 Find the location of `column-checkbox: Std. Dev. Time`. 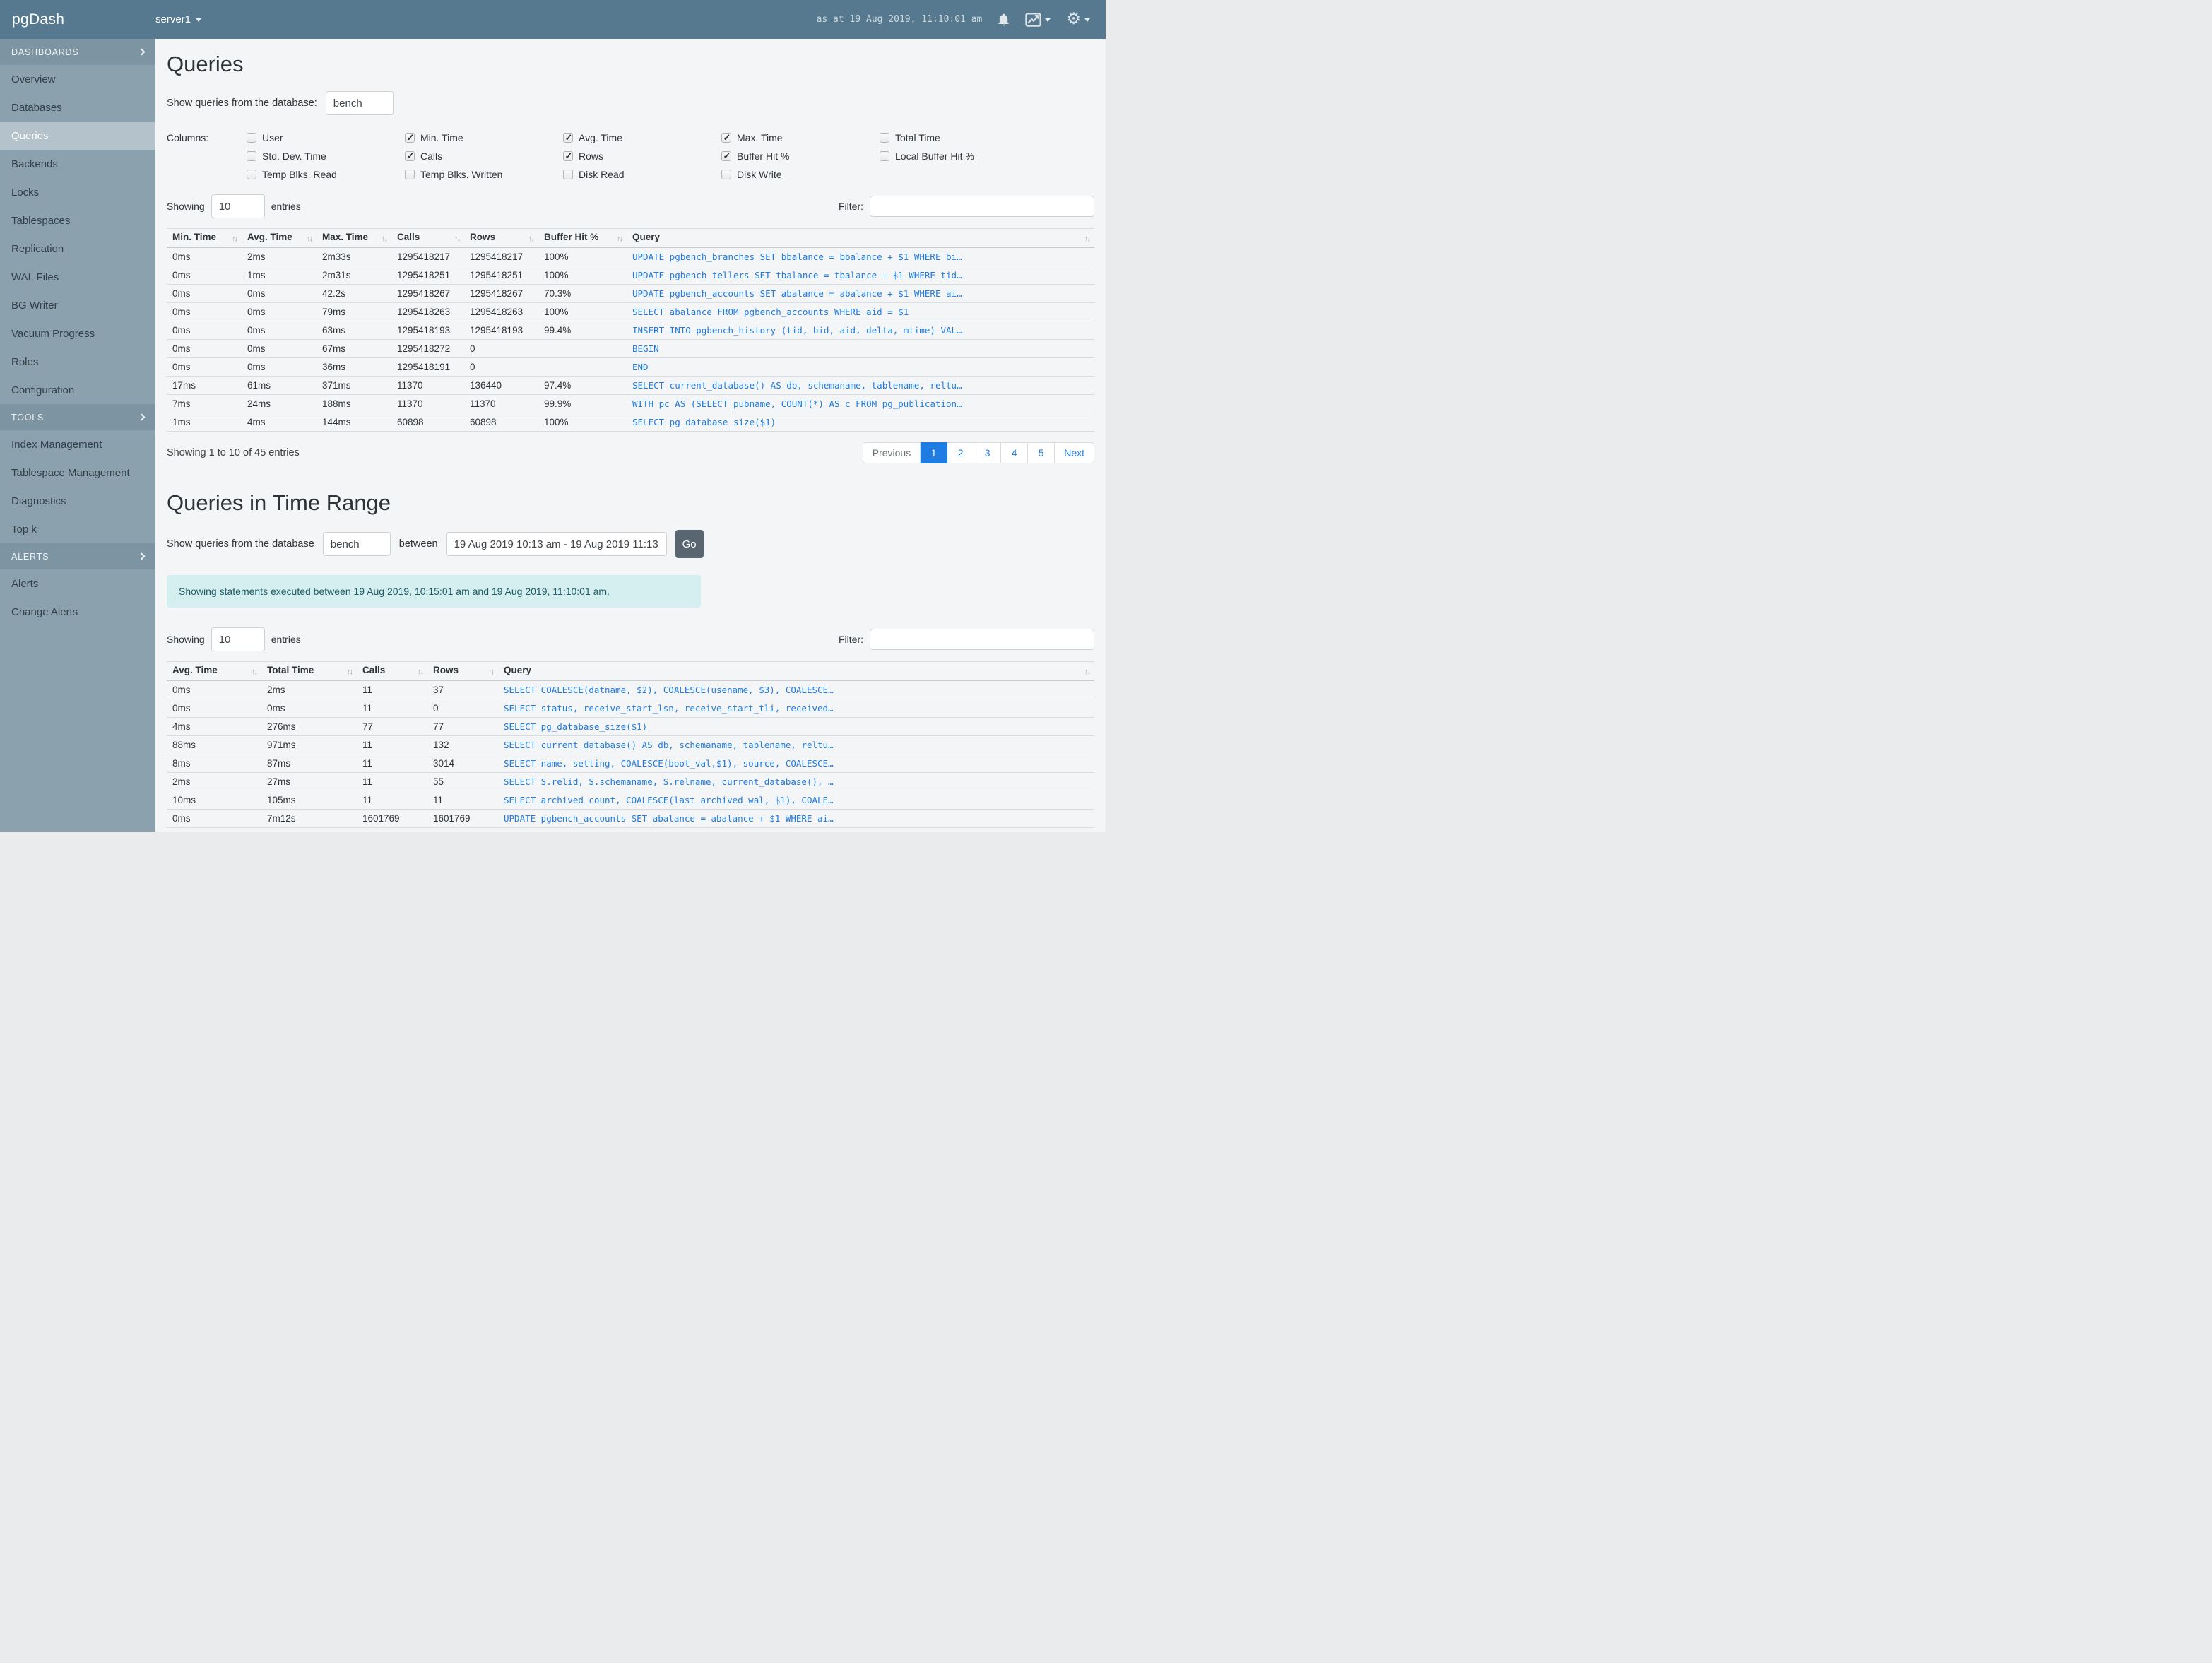

column-checkbox: Std. Dev. Time is located at coordinates (326, 156).